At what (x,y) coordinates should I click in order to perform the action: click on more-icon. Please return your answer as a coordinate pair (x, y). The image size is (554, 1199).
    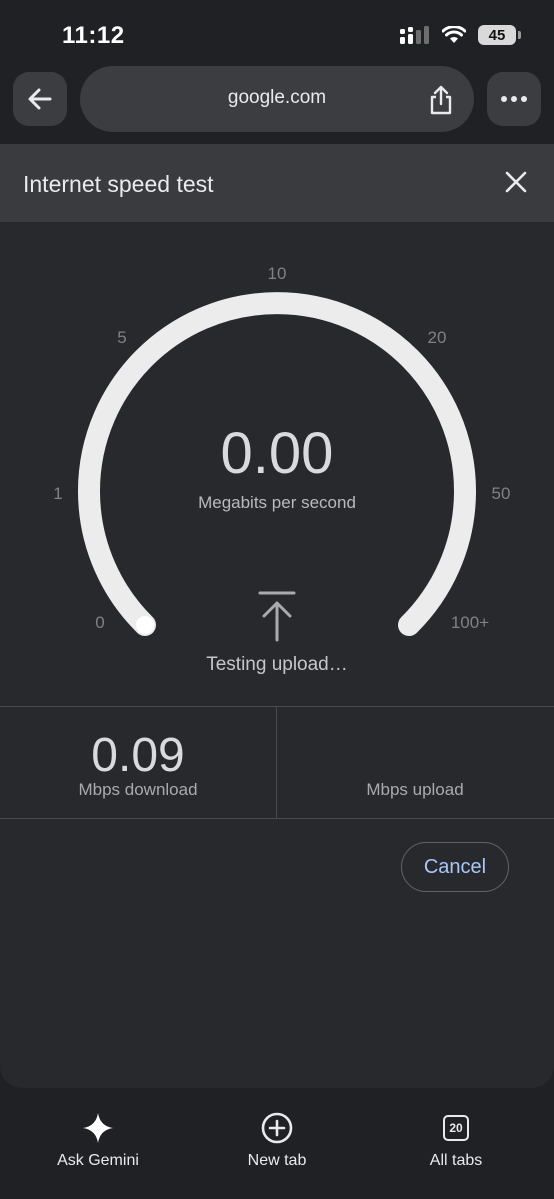
    Looking at the image, I should click on (514, 99).